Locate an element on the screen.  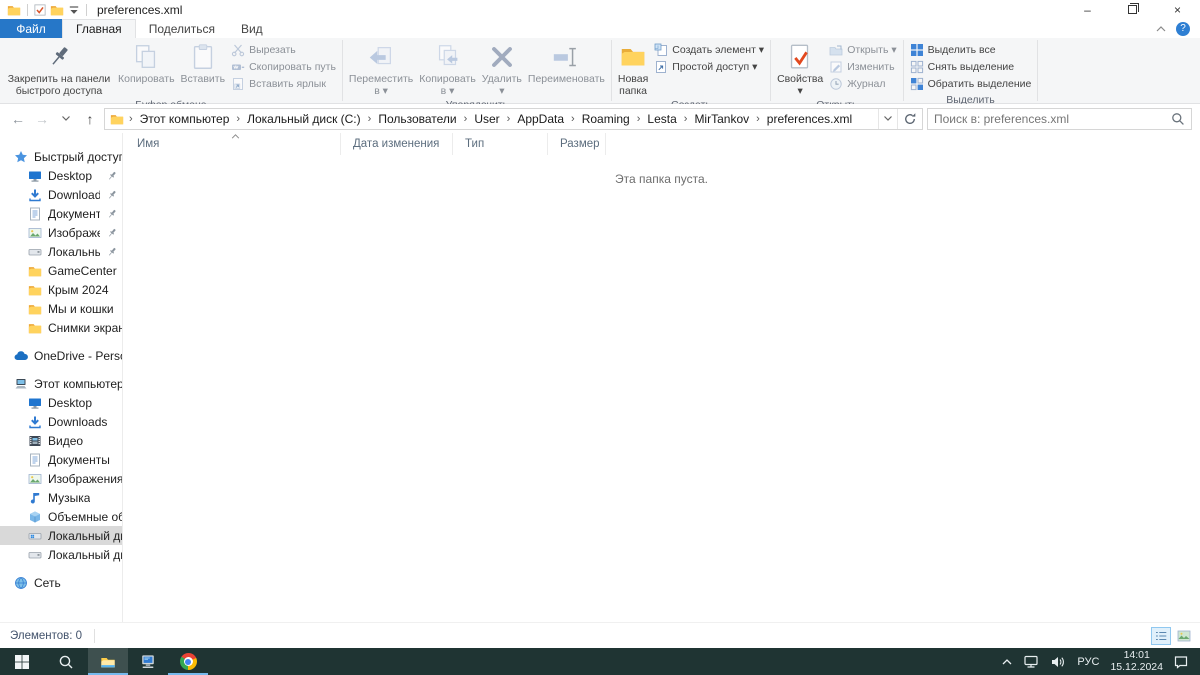
collapse-ribbon-icon is located at coordinates (1161, 28).